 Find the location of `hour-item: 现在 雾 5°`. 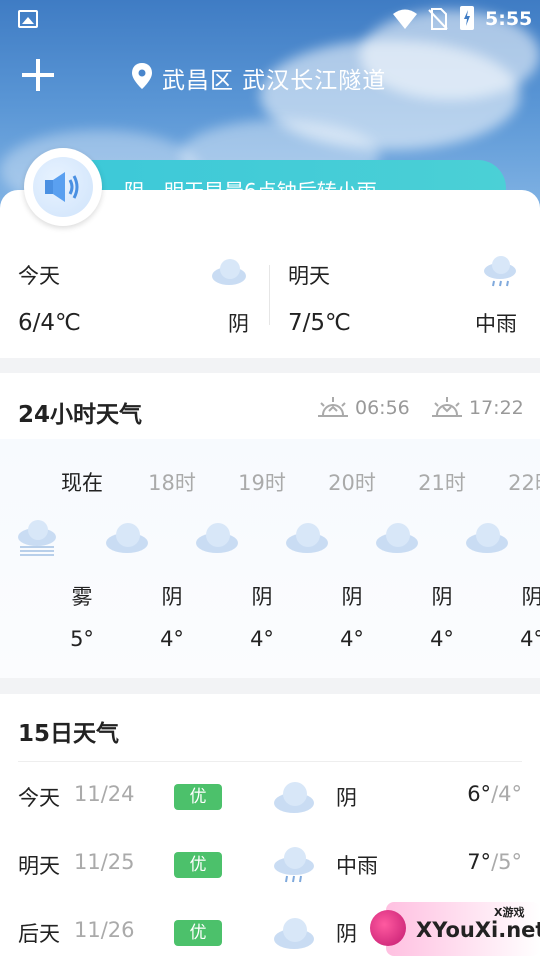

hour-item: 现在 雾 5° is located at coordinates (51, 558).